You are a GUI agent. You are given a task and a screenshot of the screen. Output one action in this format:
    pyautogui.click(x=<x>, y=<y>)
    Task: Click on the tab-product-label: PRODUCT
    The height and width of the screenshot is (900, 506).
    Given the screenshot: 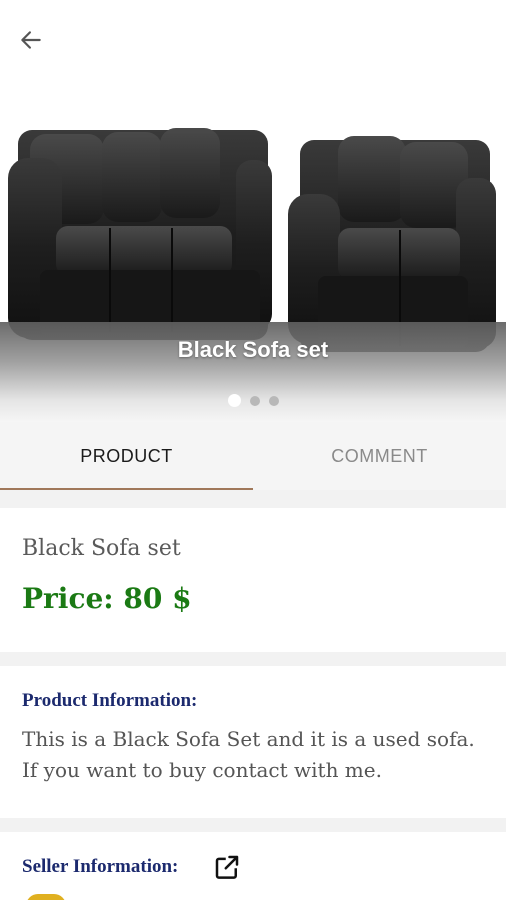 What is the action you would take?
    pyautogui.click(x=126, y=455)
    